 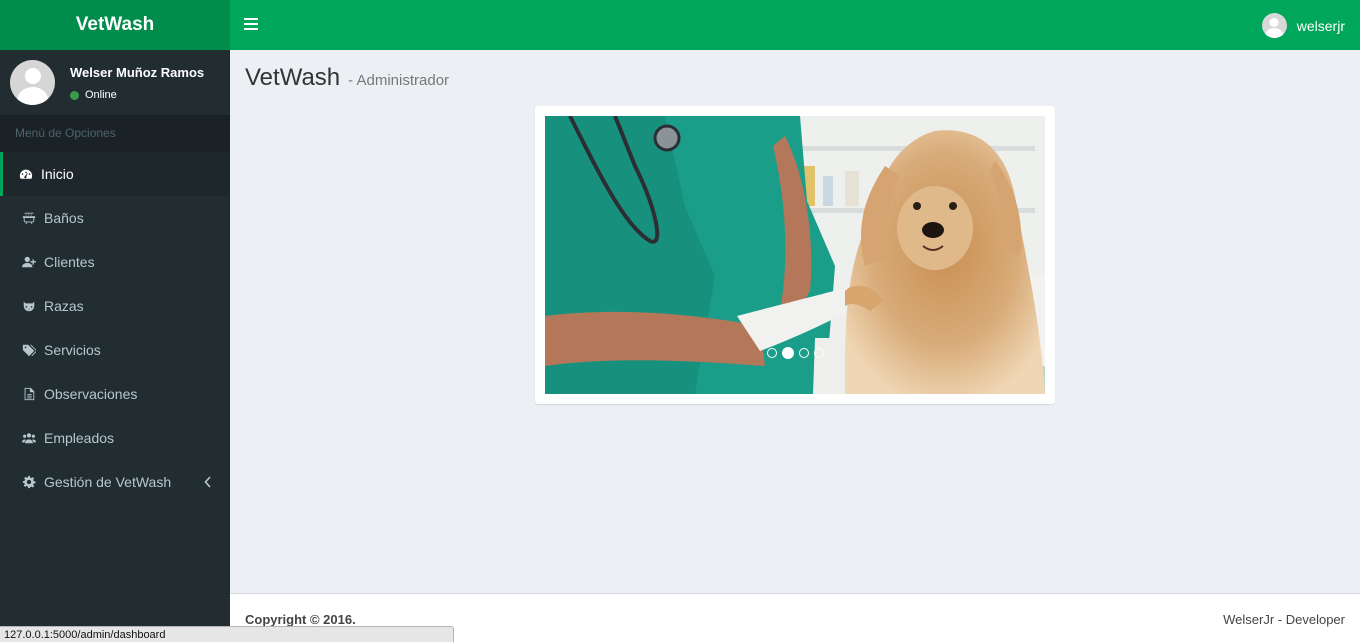 I want to click on sidebar-item-clientes: Clientes, so click(x=115, y=262).